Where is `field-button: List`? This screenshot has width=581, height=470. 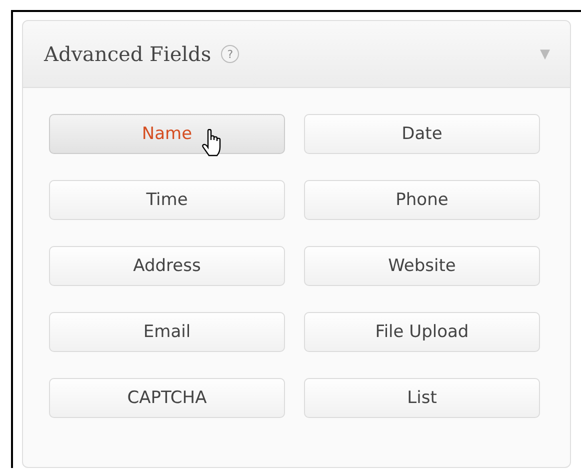
field-button: List is located at coordinates (422, 398).